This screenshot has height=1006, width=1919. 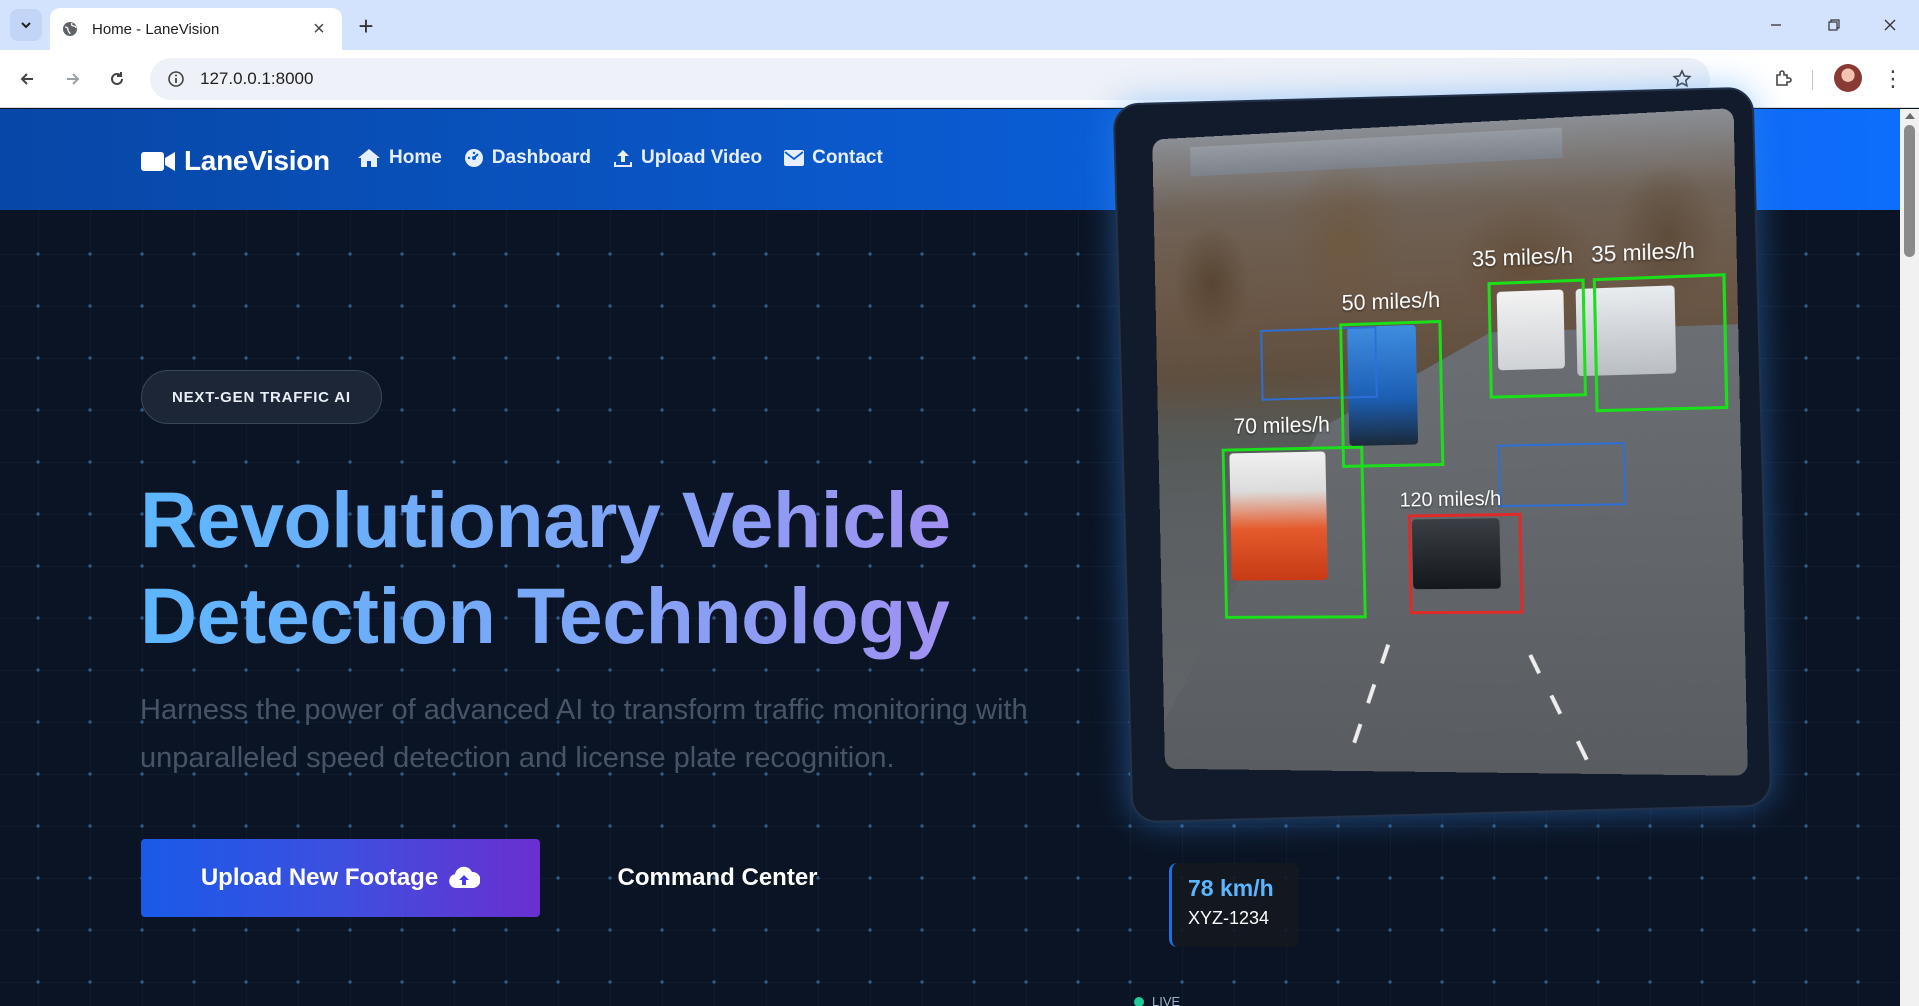 I want to click on command-center-button: Command Center, so click(x=717, y=878).